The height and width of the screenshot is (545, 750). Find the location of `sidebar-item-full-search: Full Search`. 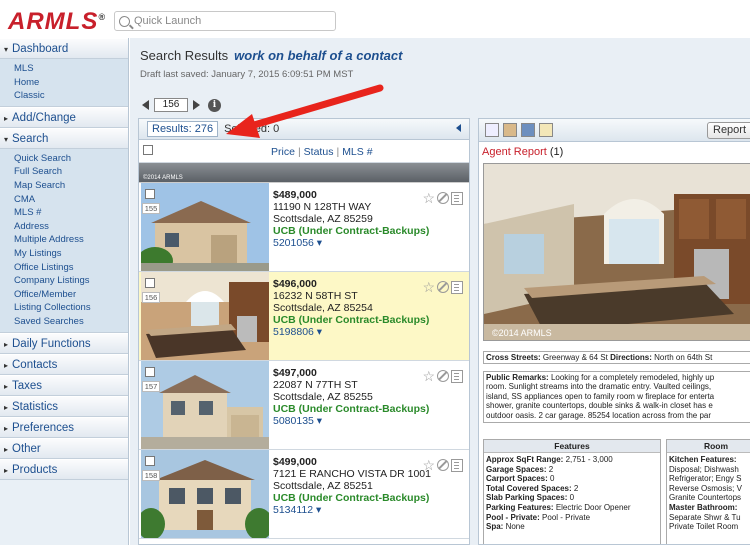

sidebar-item-full-search: Full Search is located at coordinates (71, 172).